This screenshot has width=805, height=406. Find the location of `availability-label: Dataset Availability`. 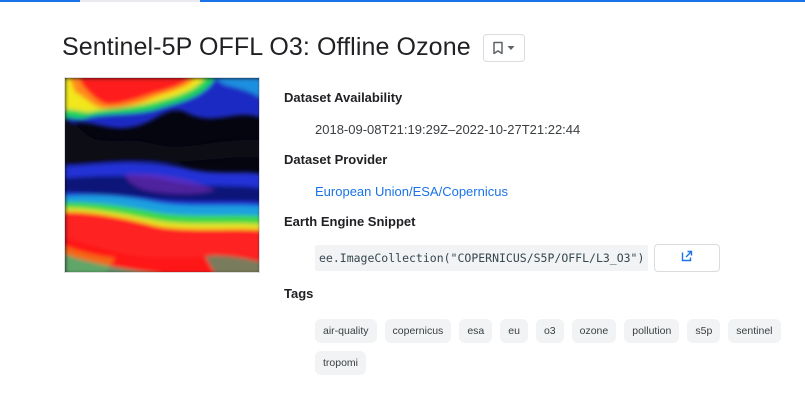

availability-label: Dataset Availability is located at coordinates (343, 97).